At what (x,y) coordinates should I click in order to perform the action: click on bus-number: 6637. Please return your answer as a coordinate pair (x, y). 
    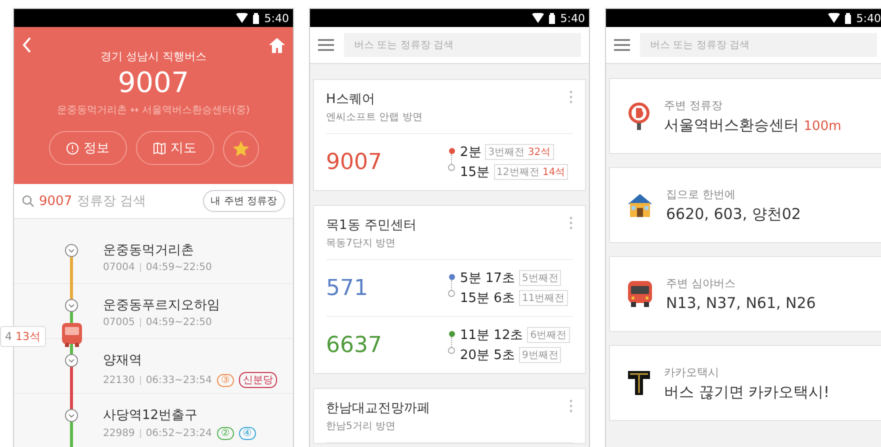
    Looking at the image, I should click on (354, 345).